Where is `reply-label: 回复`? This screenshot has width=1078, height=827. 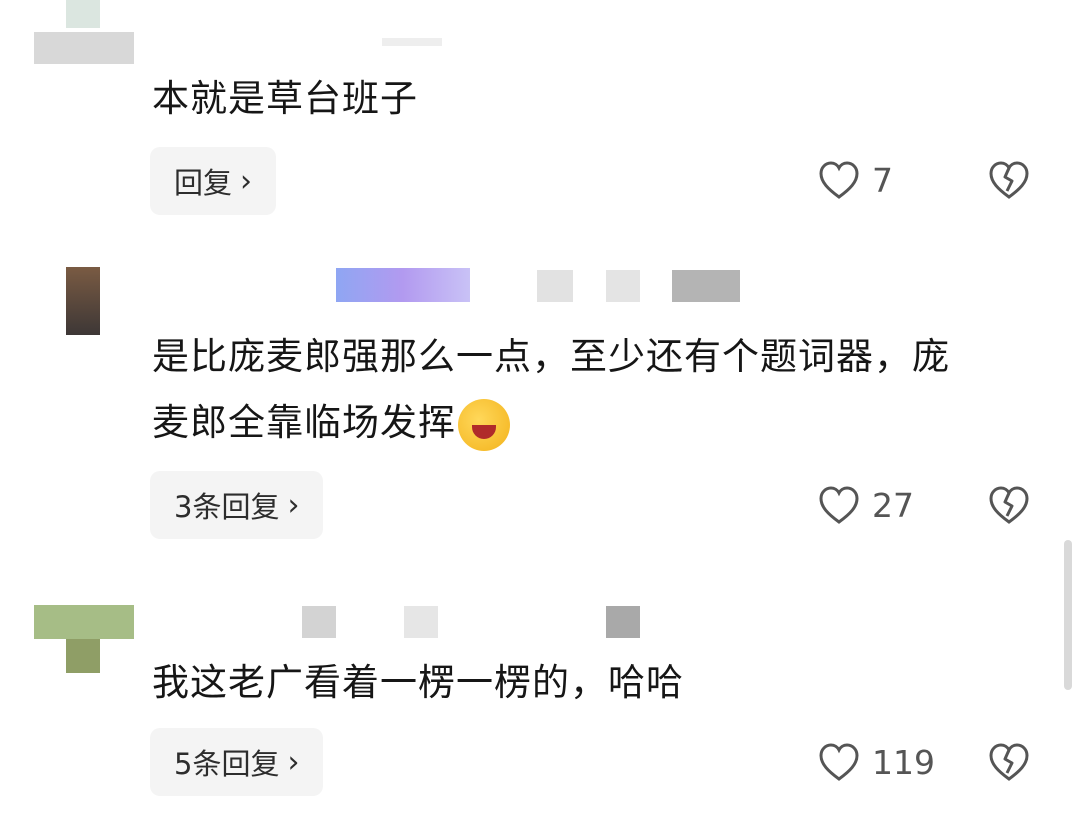 reply-label: 回复 is located at coordinates (203, 183).